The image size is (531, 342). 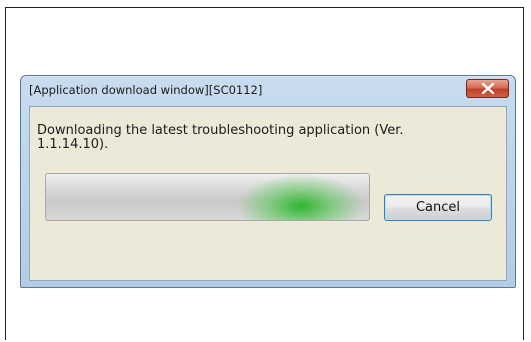 I want to click on dialog-titlebar: [Application download window][SC0112], so click(x=268, y=90).